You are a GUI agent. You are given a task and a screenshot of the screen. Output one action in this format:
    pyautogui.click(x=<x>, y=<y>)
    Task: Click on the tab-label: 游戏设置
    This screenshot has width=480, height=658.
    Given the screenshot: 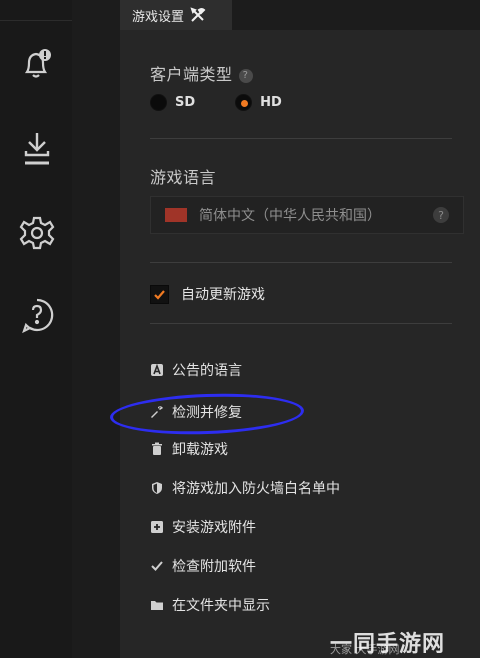 What is the action you would take?
    pyautogui.click(x=158, y=17)
    